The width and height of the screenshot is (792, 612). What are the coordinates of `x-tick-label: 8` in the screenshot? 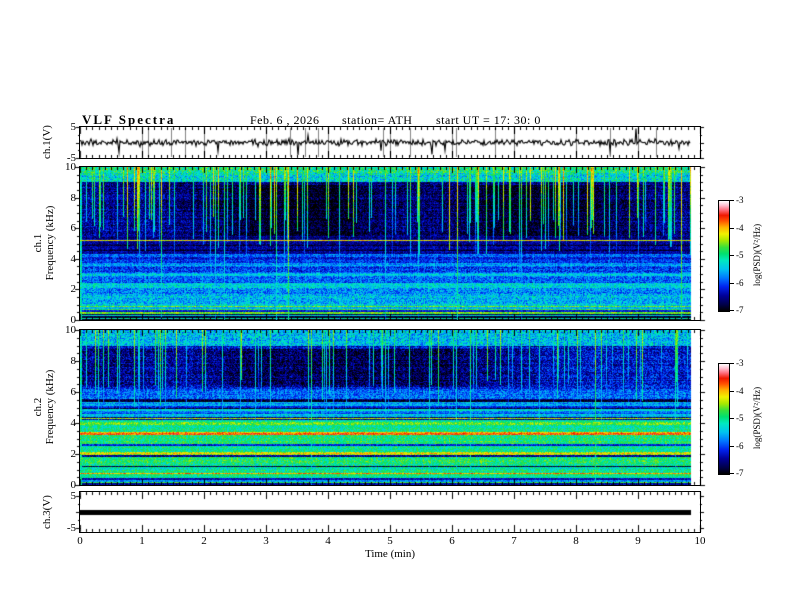 It's located at (576, 541).